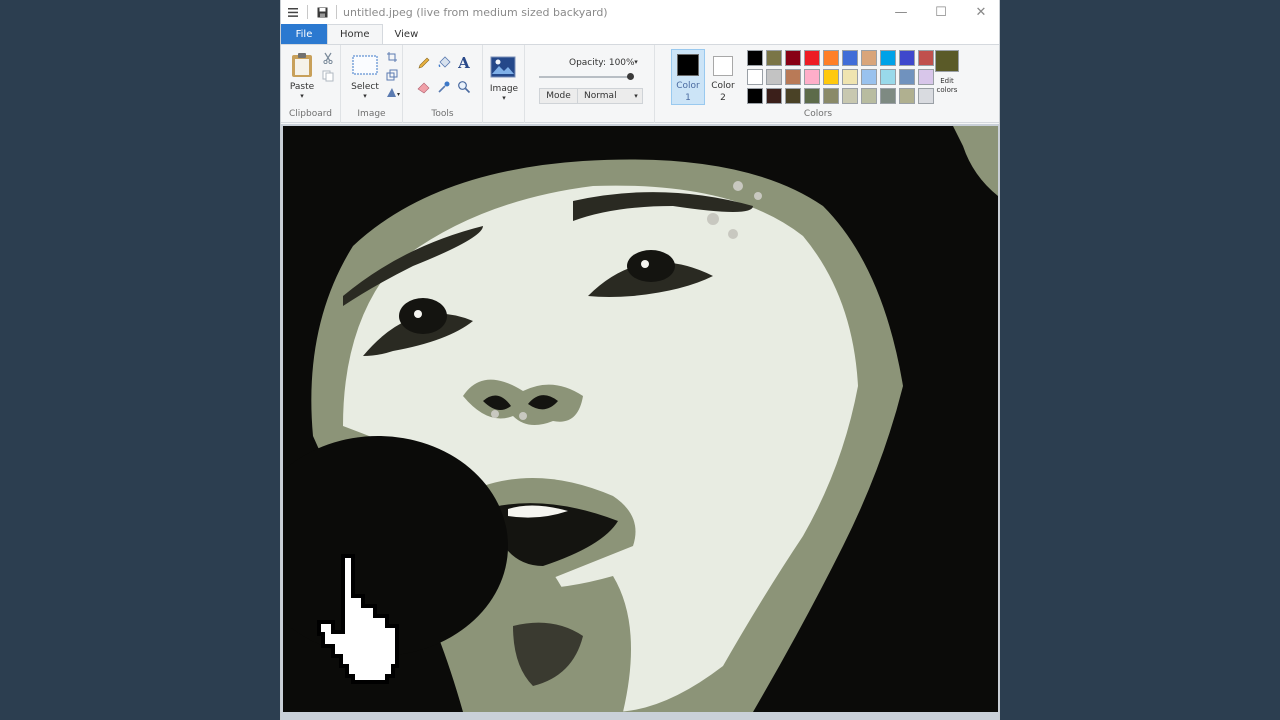  I want to click on colors-group-label: Colors, so click(818, 114).